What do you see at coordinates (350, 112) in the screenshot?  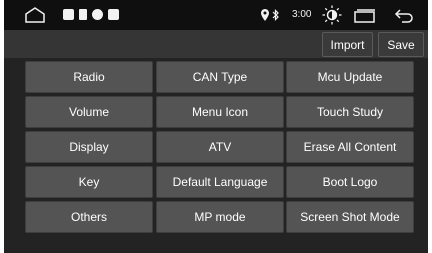 I see `touch-study-button: Touch Study` at bounding box center [350, 112].